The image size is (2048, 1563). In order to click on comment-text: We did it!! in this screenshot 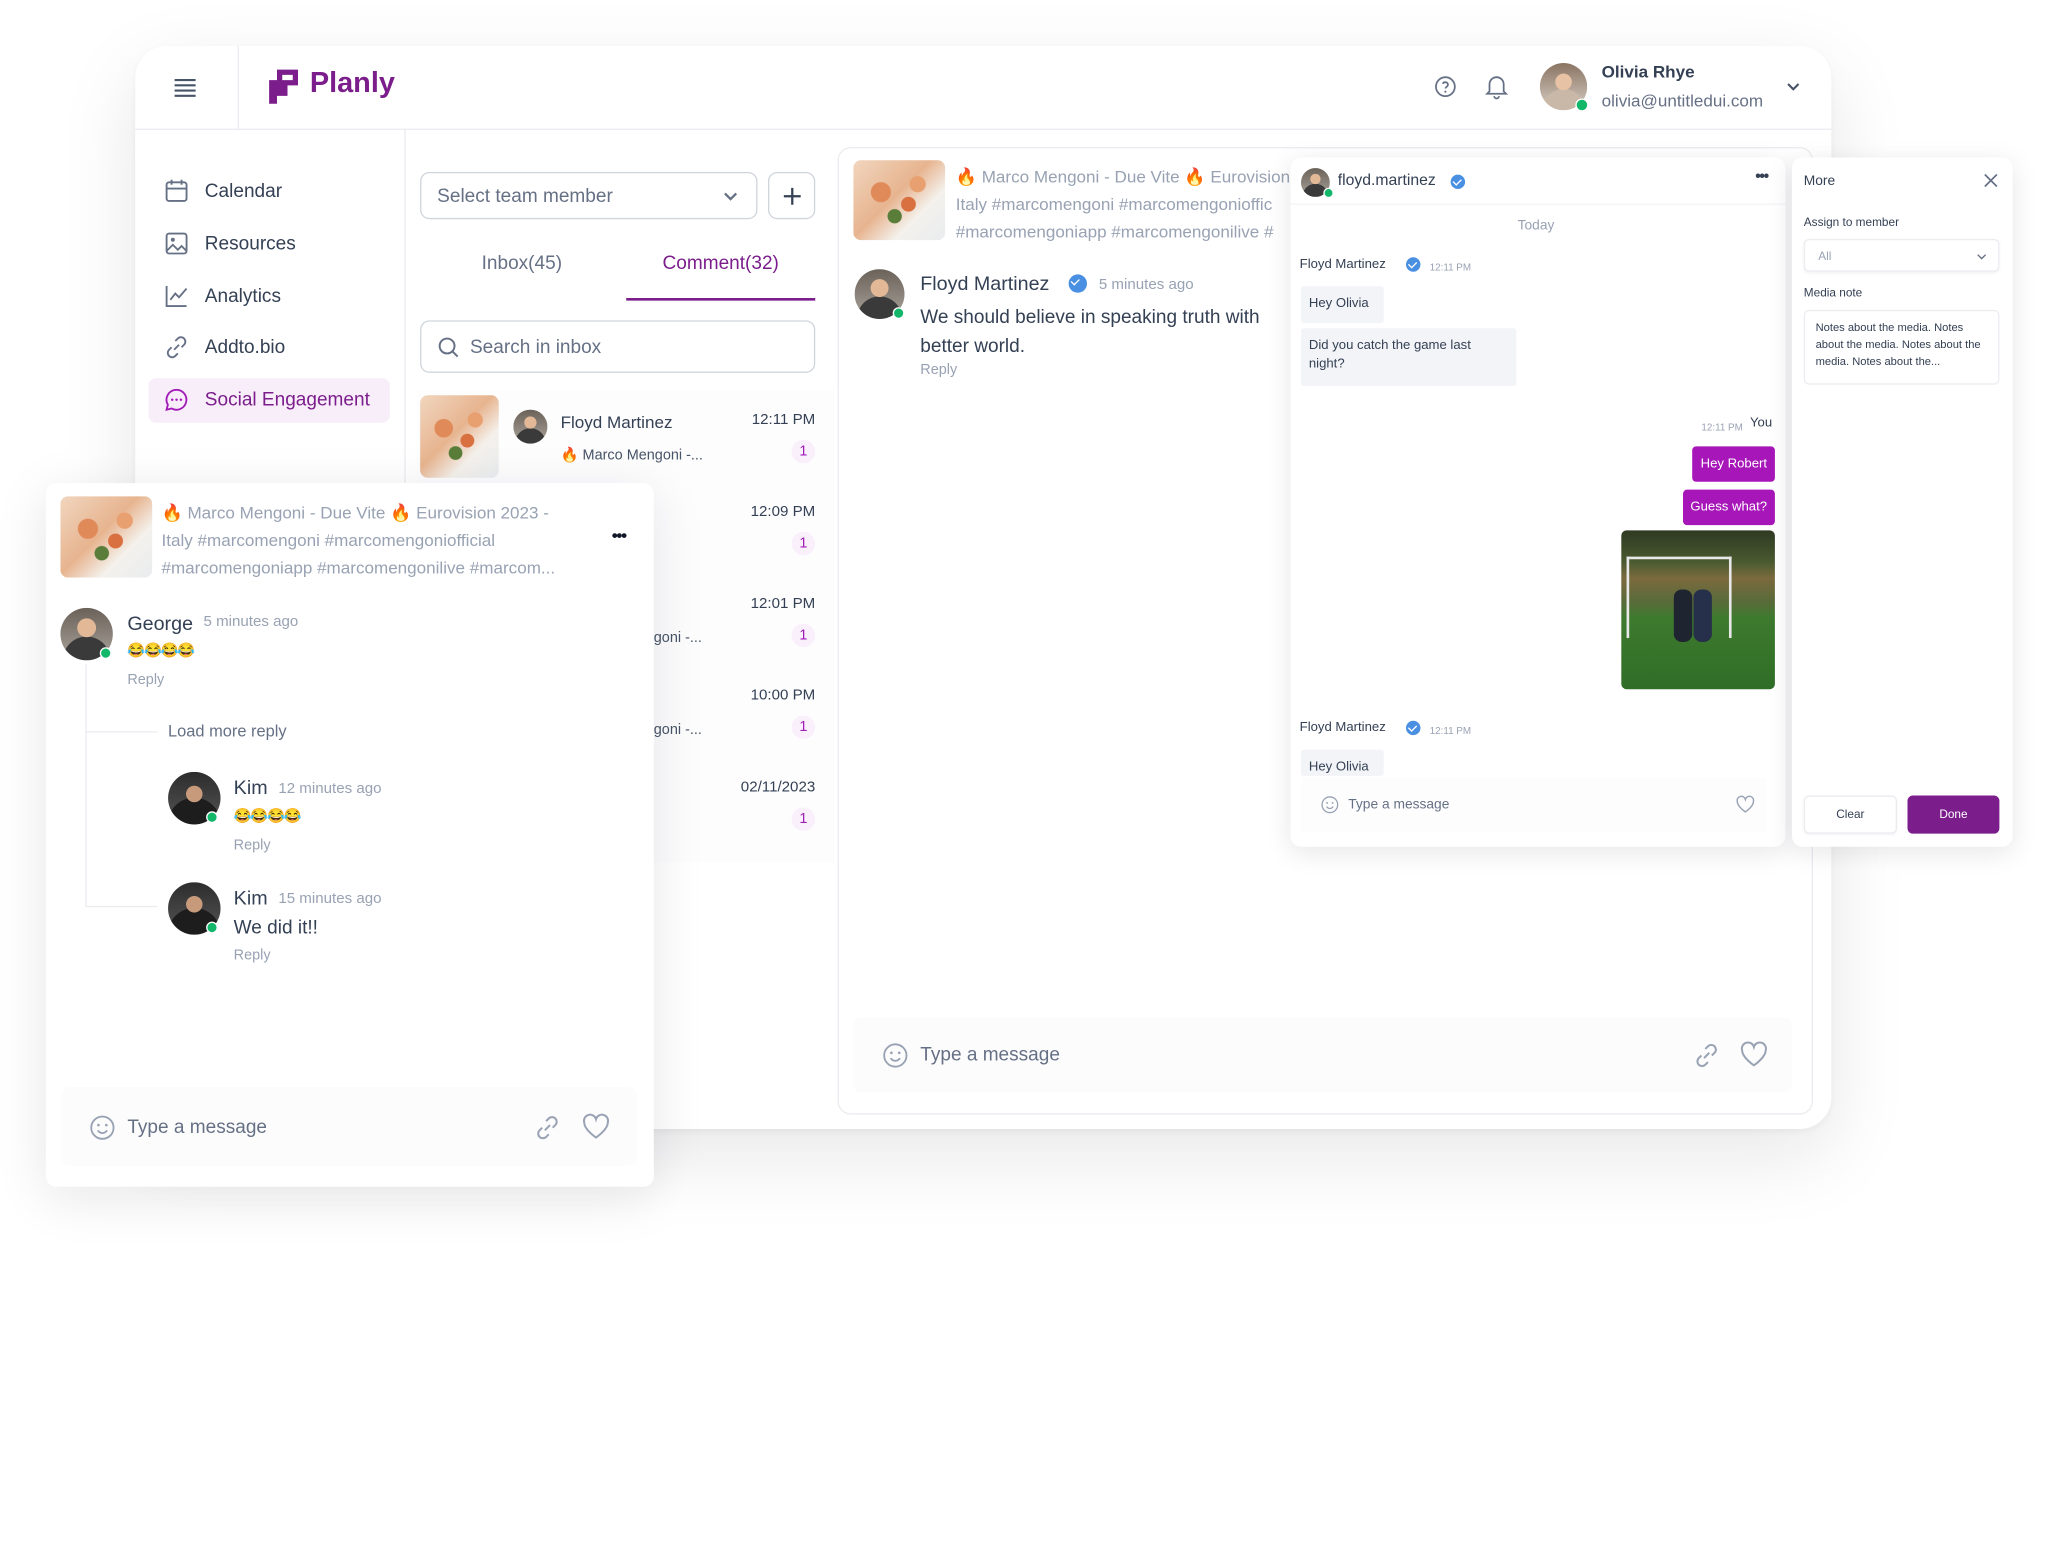, I will do `click(275, 928)`.